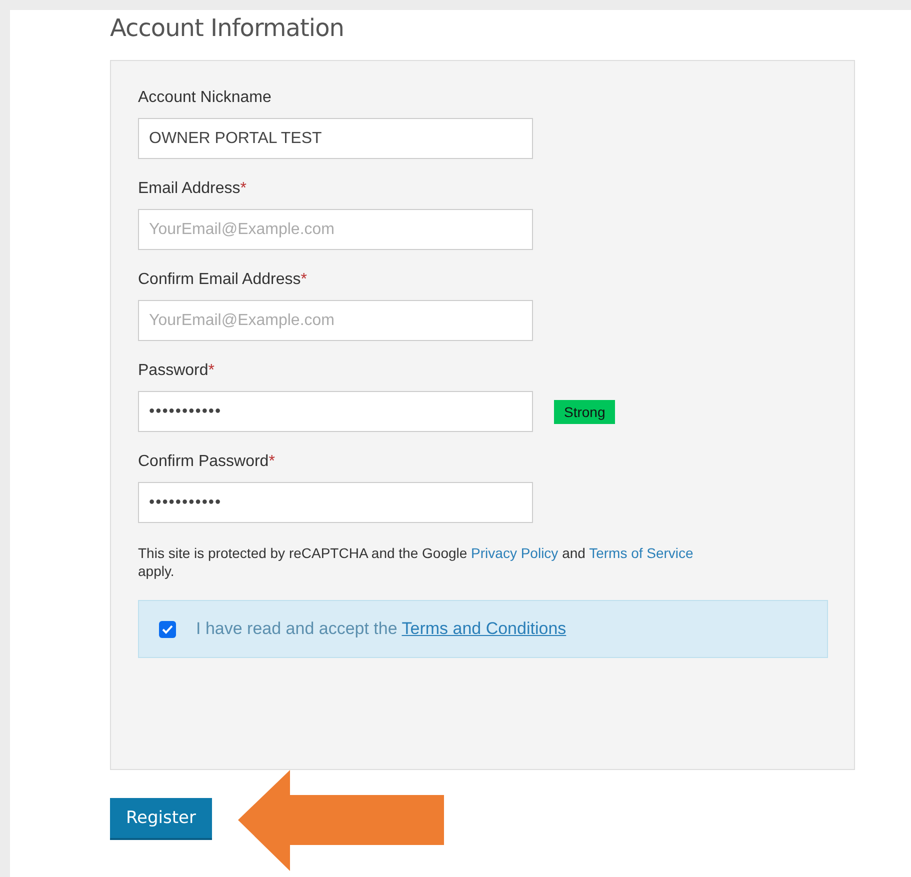 This screenshot has width=911, height=877. I want to click on strength-badge: Strong, so click(585, 412).